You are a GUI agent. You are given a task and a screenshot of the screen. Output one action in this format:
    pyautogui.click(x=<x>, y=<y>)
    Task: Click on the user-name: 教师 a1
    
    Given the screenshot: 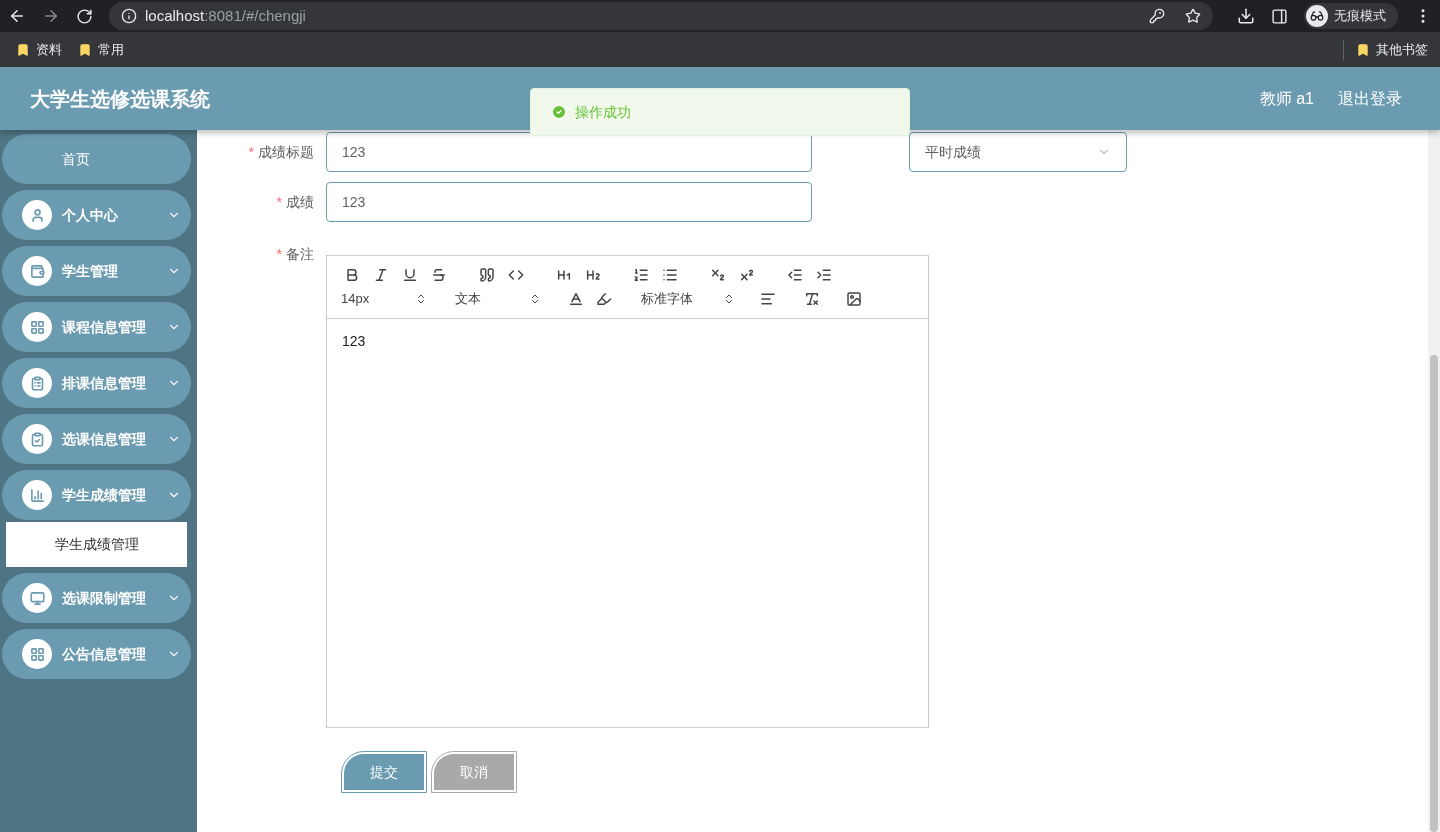 What is the action you would take?
    pyautogui.click(x=1286, y=98)
    